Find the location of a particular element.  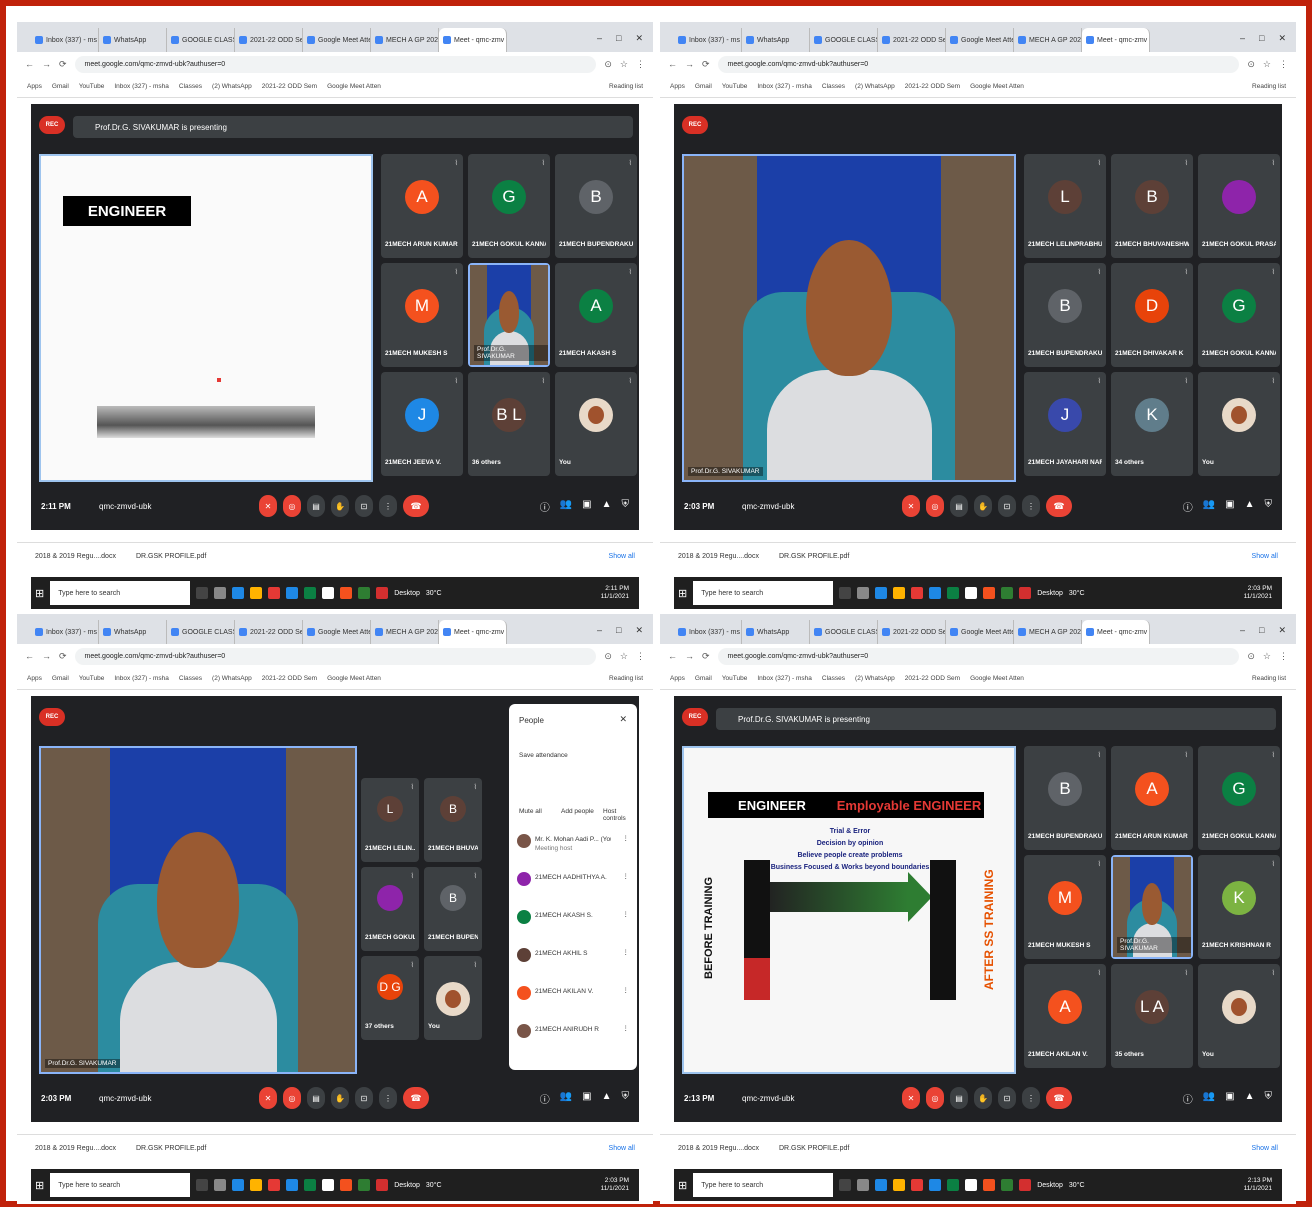

bookmark-item: YouTube is located at coordinates (735, 678).